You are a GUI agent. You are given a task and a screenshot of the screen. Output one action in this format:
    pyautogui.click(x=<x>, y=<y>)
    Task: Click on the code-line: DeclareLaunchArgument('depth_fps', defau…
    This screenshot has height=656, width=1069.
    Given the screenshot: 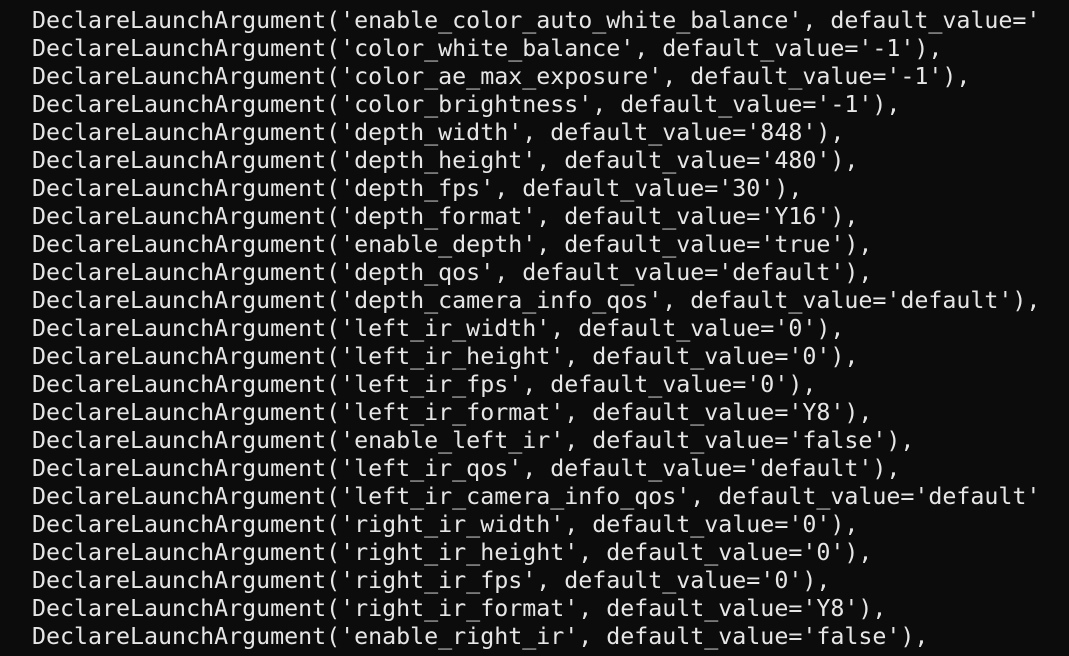 What is the action you would take?
    pyautogui.click(x=417, y=188)
    